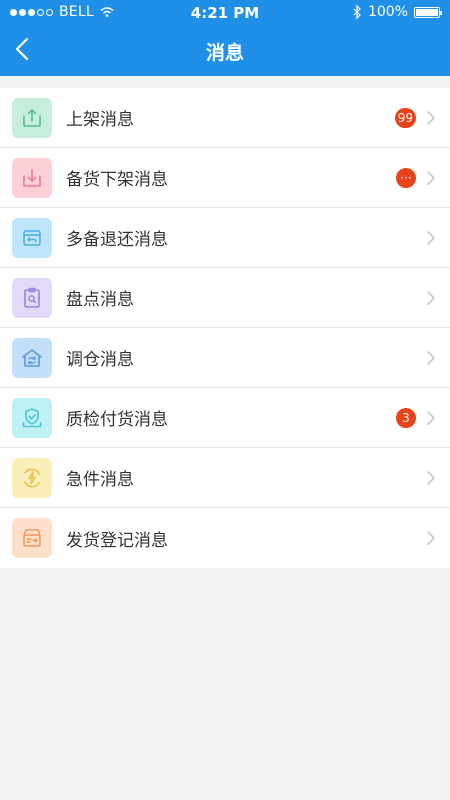 Image resolution: width=450 pixels, height=800 pixels. I want to click on list-item-label: 多备退还消息, so click(117, 240).